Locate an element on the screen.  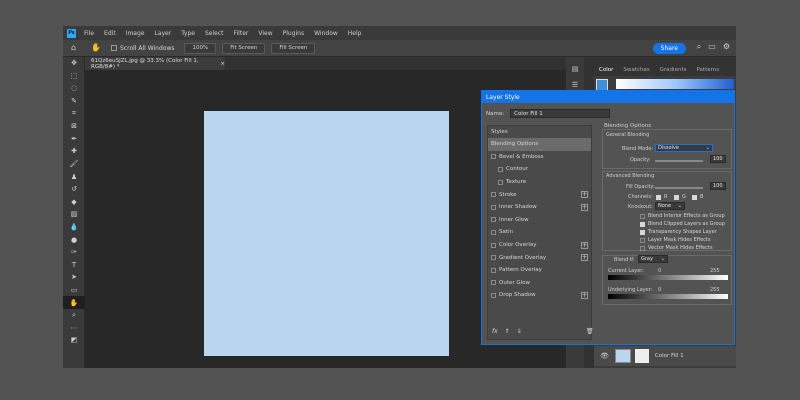
trash-icon: 🗑 is located at coordinates (590, 331).